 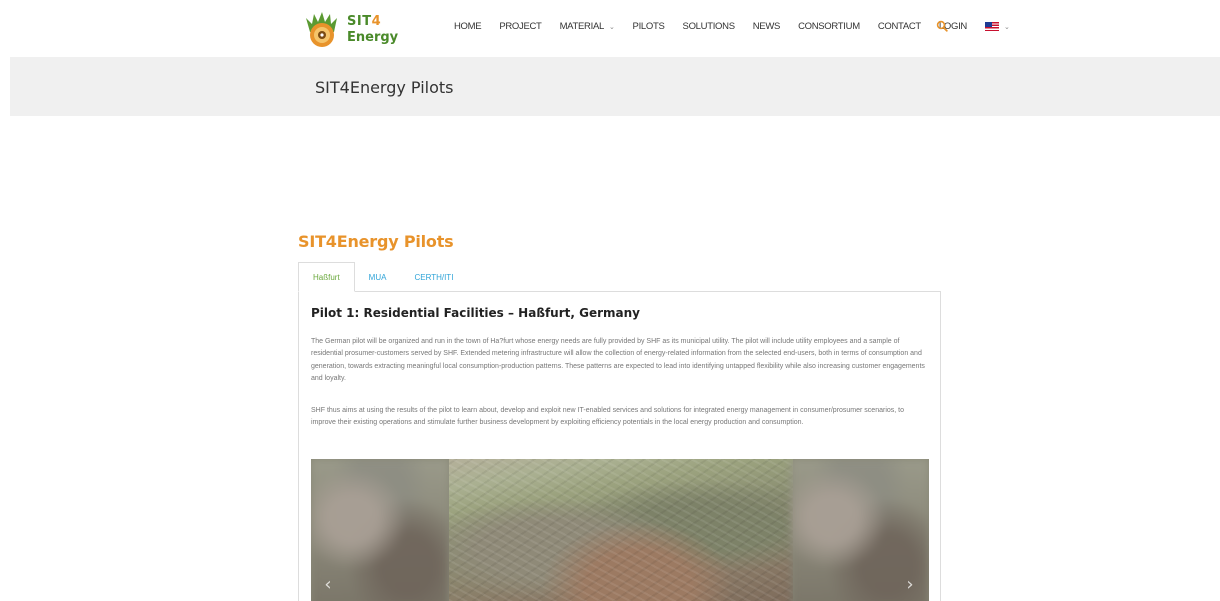 I want to click on page-title-band: SIT4Energy Pilots, so click(x=615, y=86).